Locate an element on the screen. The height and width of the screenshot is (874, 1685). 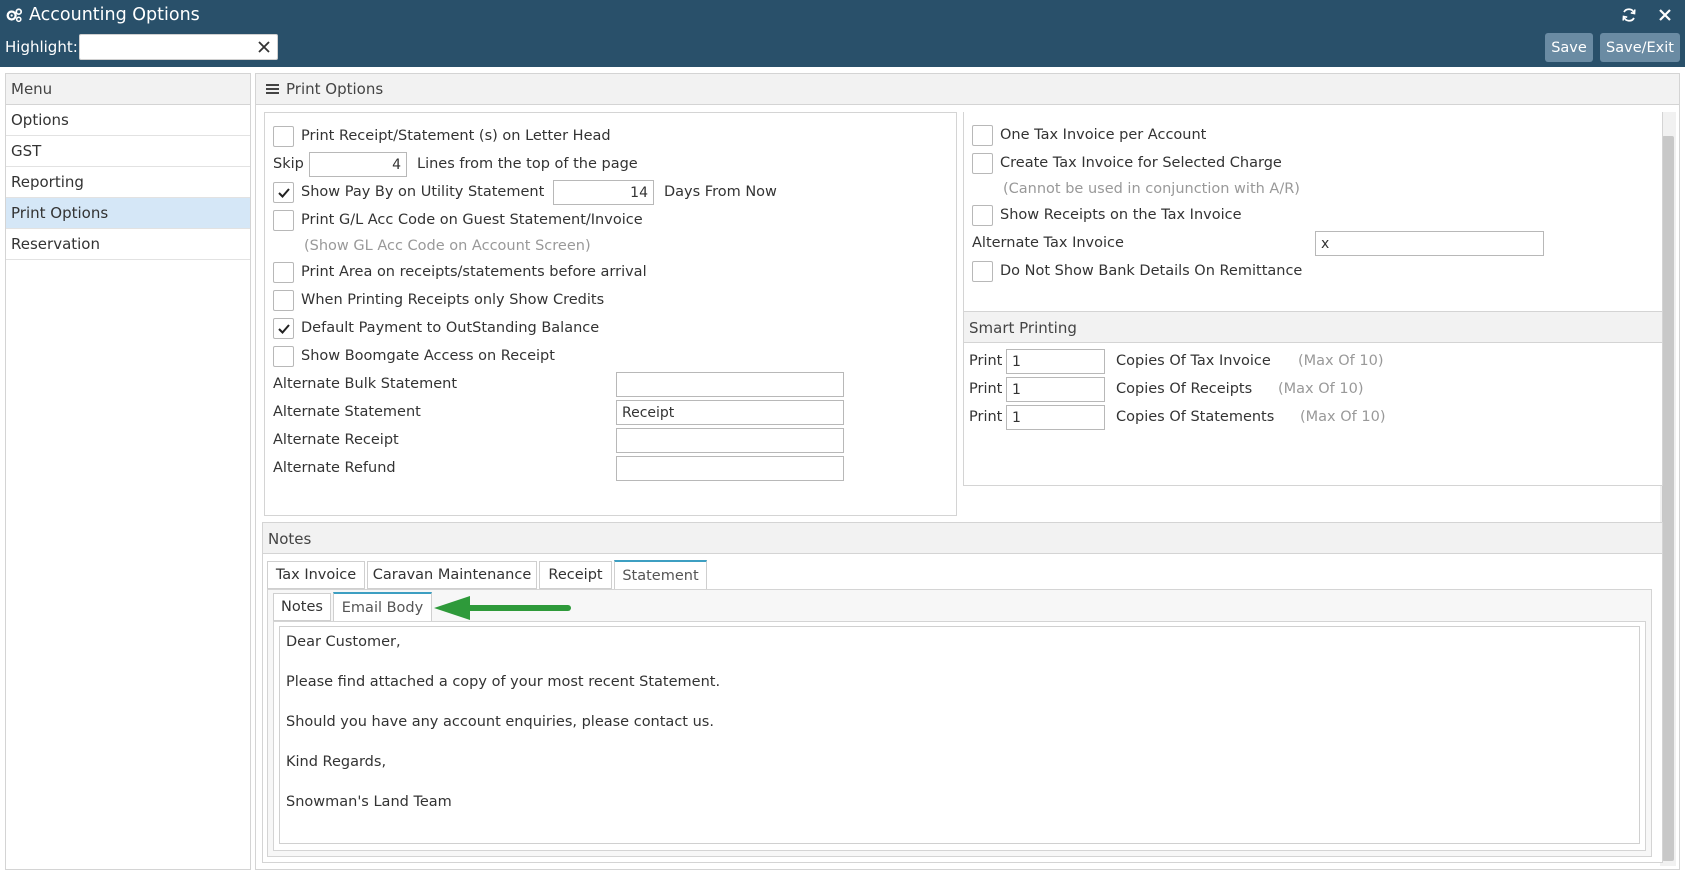
skip-suffix-label: Lines from the top of the page is located at coordinates (527, 164).